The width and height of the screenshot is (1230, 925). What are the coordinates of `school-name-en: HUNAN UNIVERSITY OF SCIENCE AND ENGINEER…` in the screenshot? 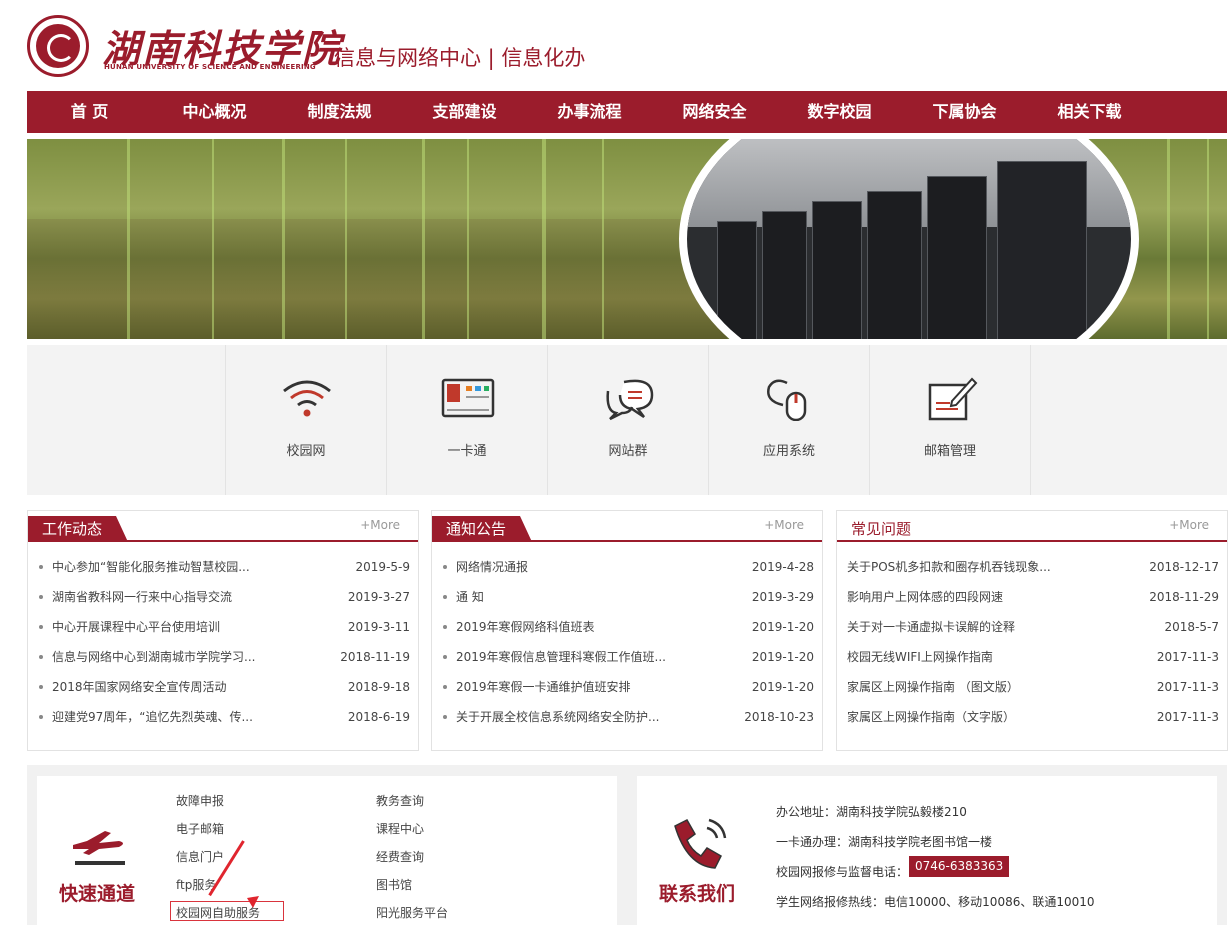 It's located at (210, 67).